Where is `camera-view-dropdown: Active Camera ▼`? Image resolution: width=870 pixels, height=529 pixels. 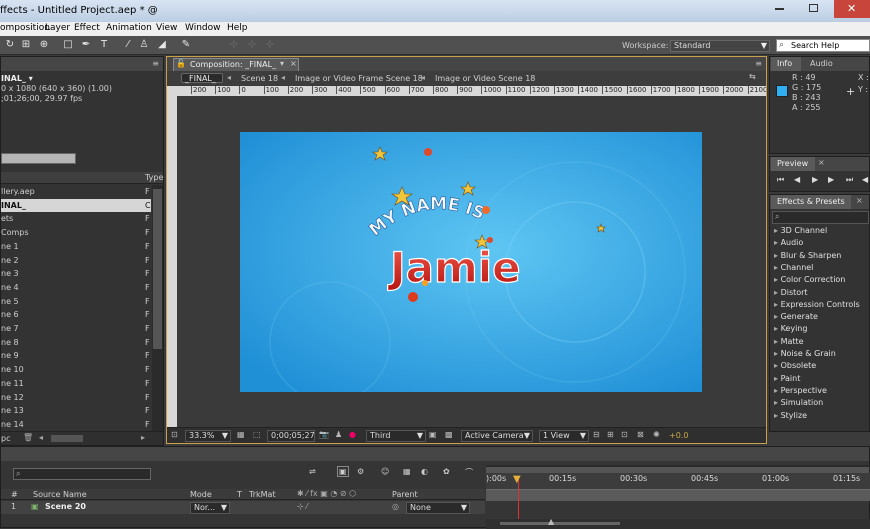
camera-view-dropdown: Active Camera ▼ is located at coordinates (497, 436).